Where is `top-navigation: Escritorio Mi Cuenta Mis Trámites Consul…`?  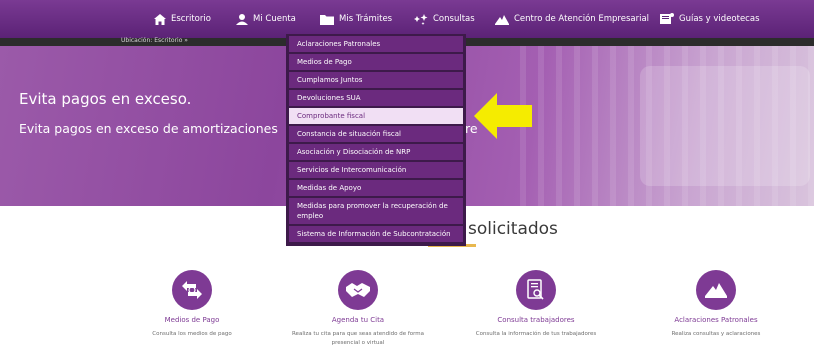
top-navigation: Escritorio Mi Cuenta Mis Trámites Consul… is located at coordinates (407, 19).